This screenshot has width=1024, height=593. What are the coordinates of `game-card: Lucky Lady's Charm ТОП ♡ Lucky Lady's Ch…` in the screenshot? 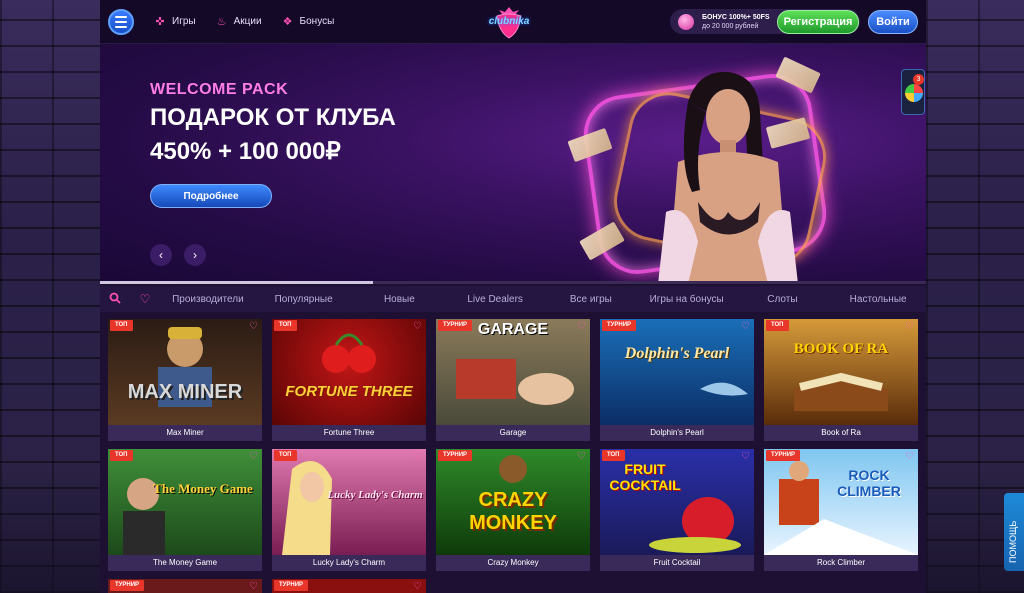 It's located at (349, 510).